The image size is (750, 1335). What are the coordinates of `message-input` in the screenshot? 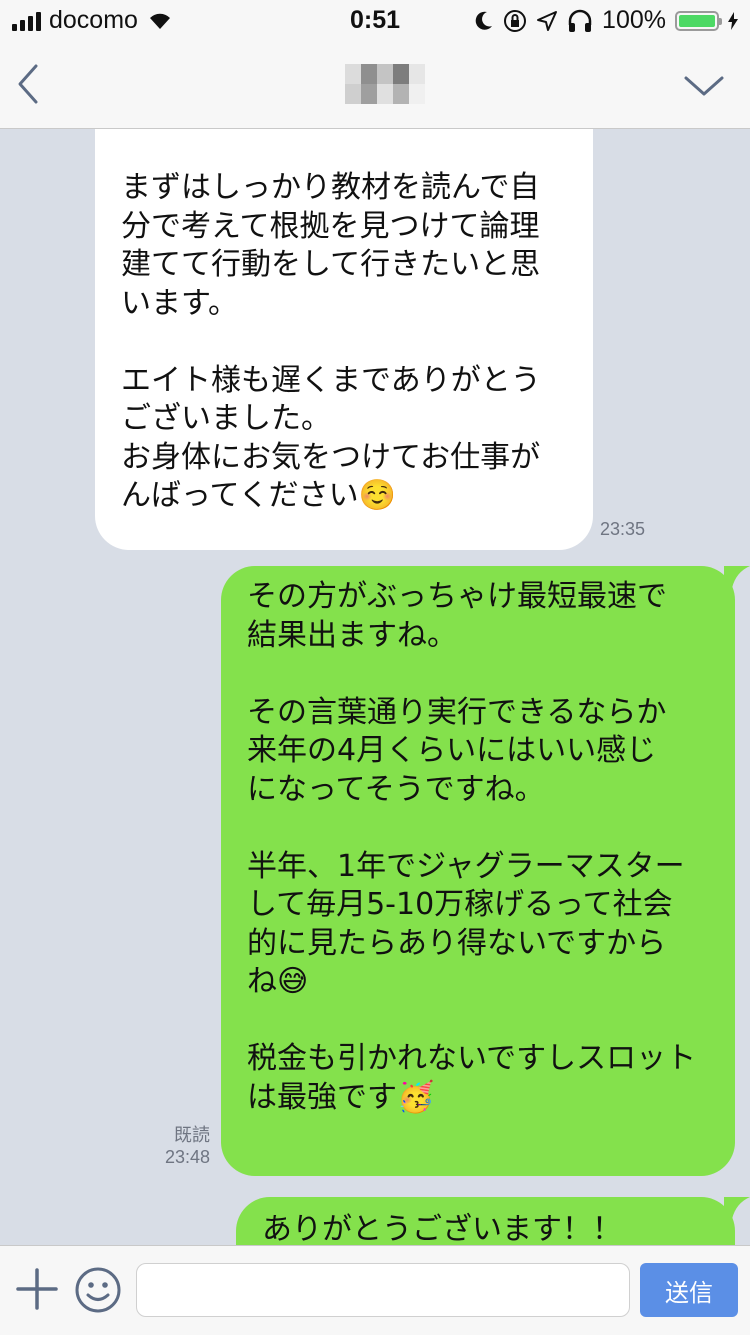 It's located at (383, 1290).